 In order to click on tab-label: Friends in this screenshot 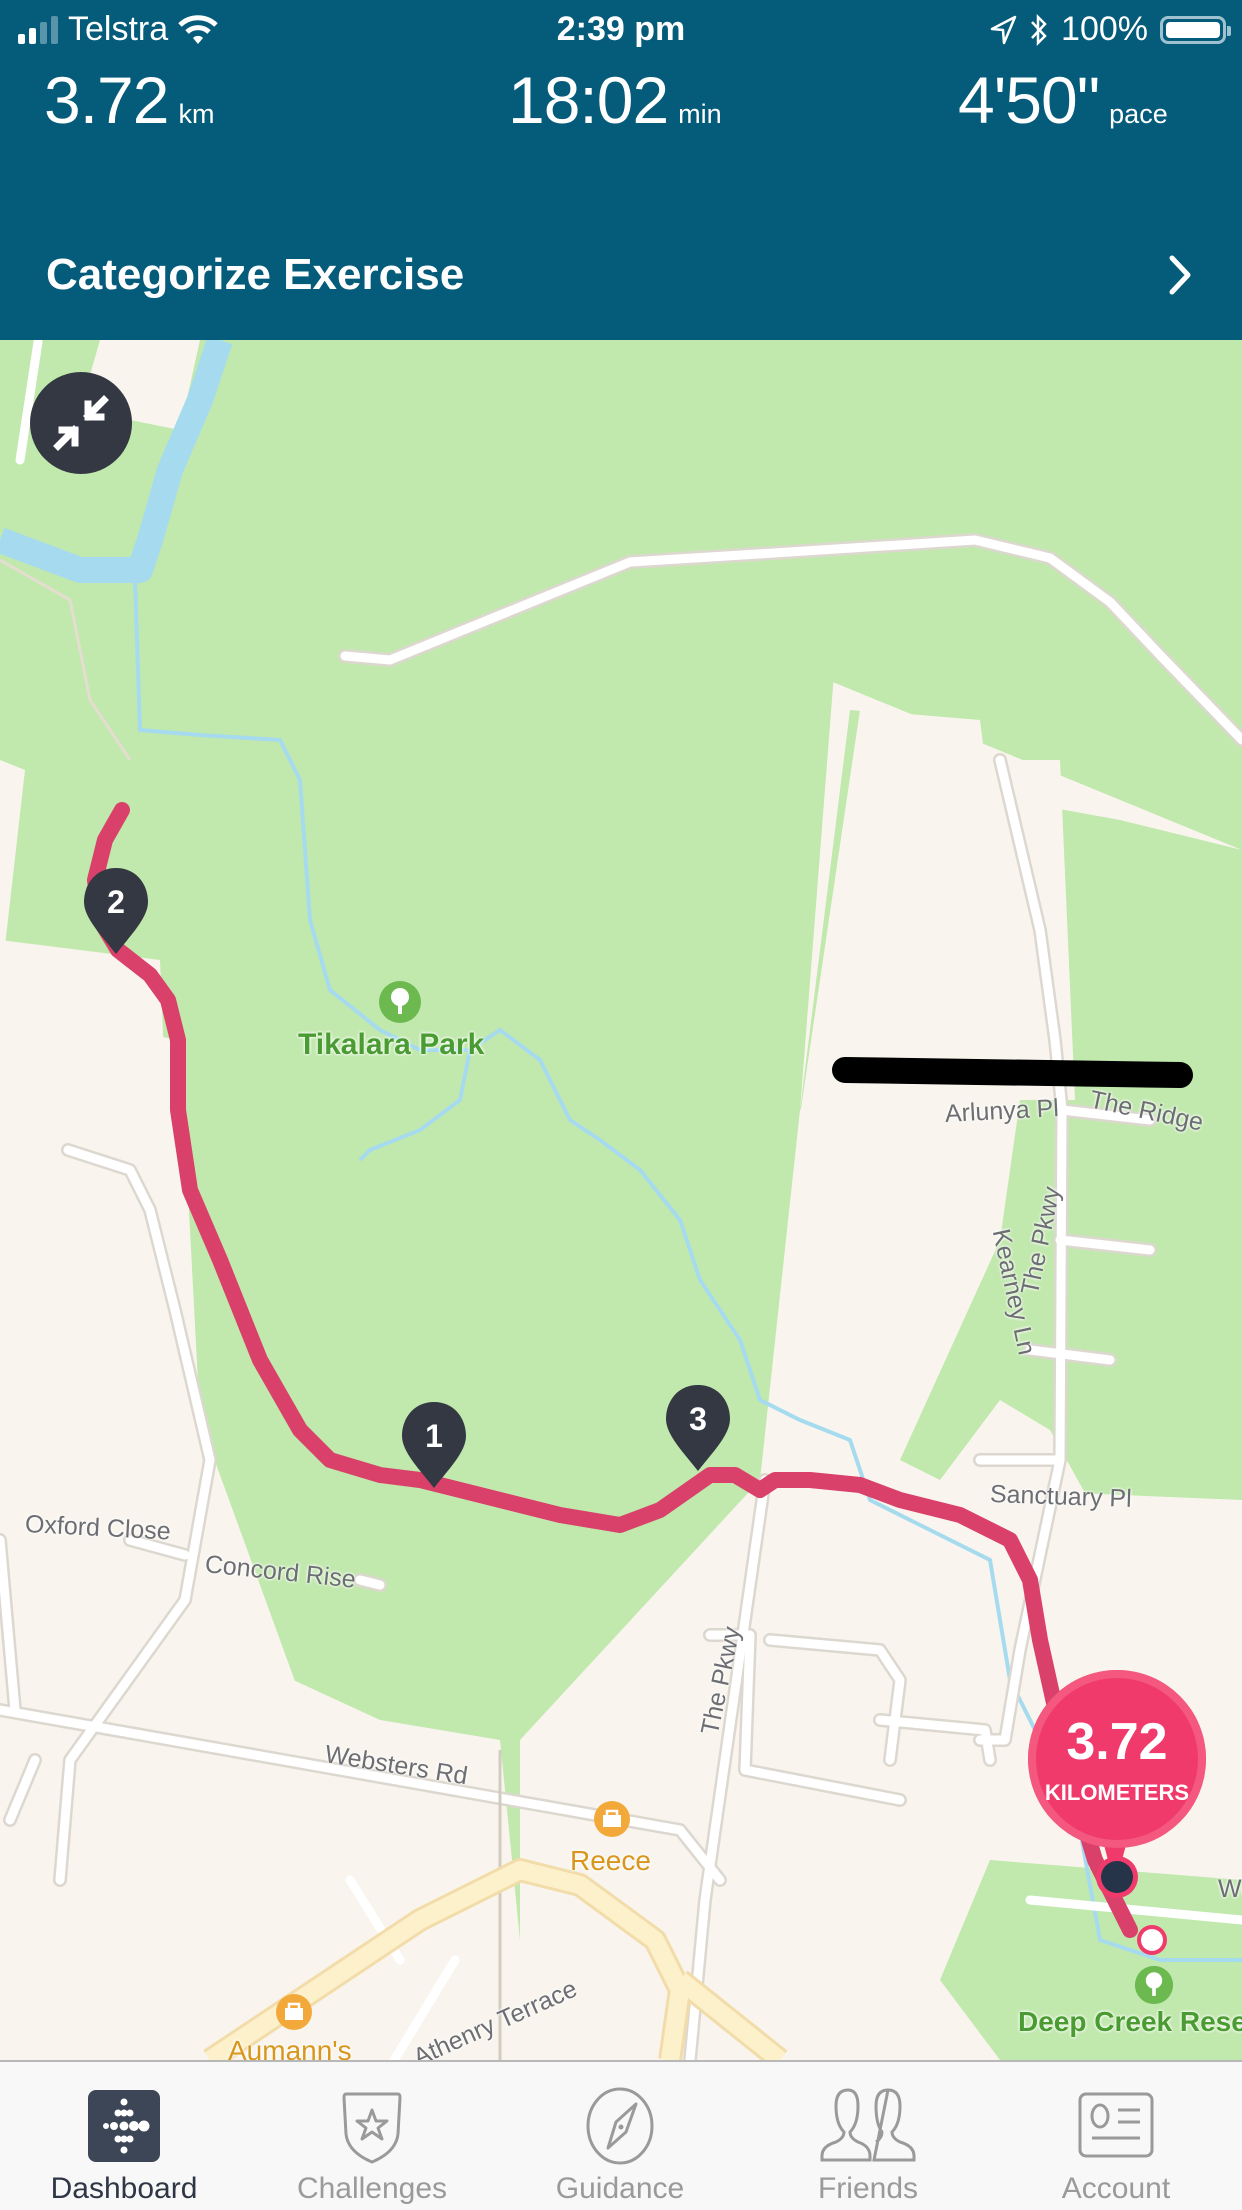, I will do `click(868, 2188)`.